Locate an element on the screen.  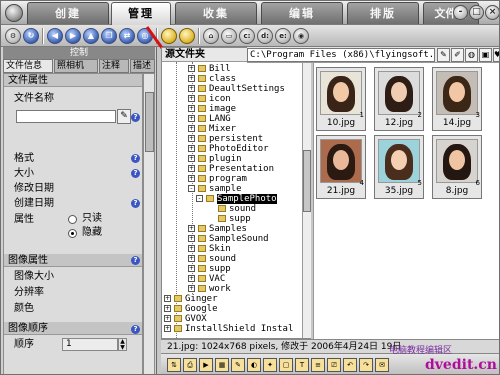
order-input: 1 is located at coordinates (90, 344).